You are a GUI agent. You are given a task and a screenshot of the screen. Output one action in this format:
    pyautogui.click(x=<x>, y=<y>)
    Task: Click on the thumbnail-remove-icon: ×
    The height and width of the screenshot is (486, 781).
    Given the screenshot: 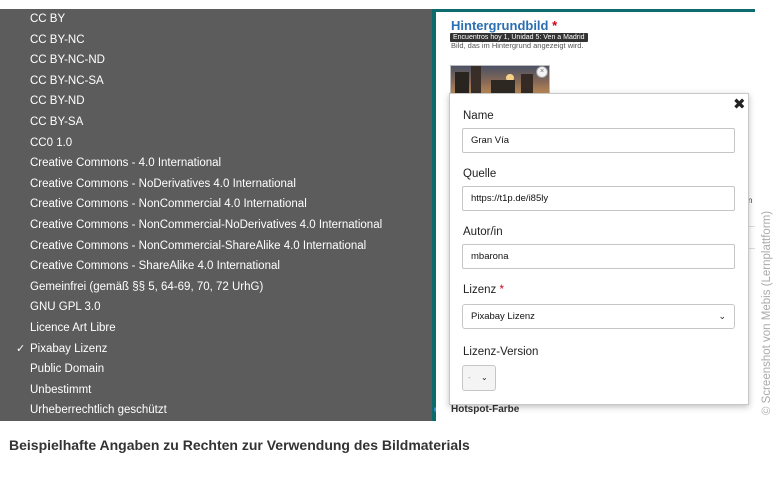 What is the action you would take?
    pyautogui.click(x=542, y=72)
    